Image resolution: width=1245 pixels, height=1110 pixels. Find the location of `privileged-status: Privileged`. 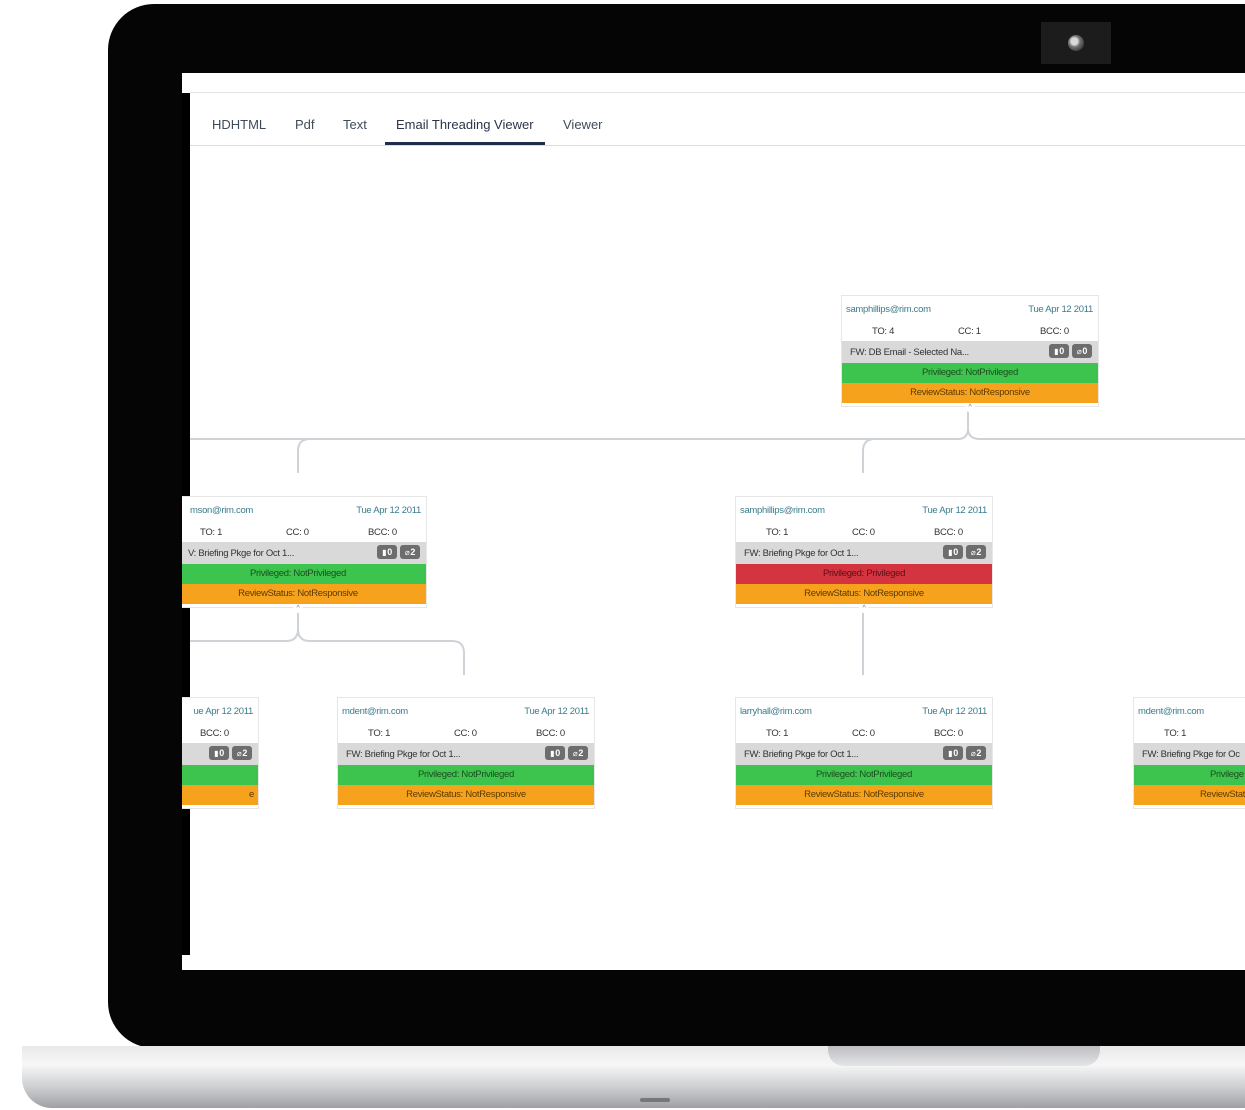

privileged-status: Privileged is located at coordinates (864, 574).